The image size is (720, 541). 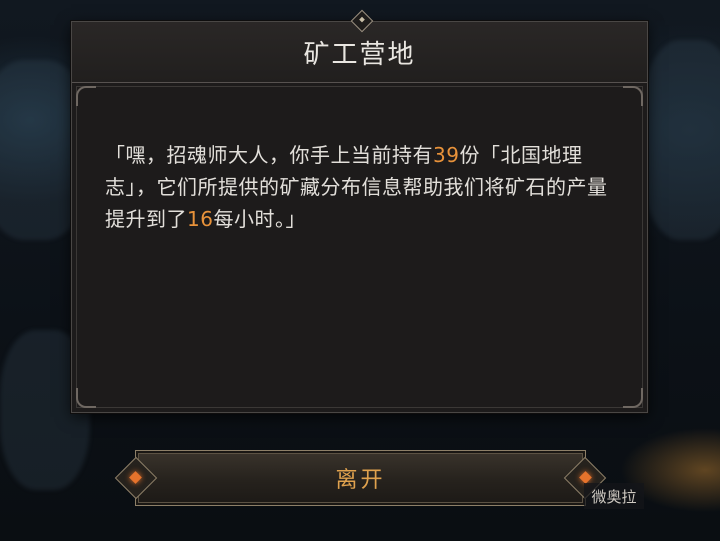 What do you see at coordinates (446, 155) in the screenshot?
I see `book-count: 39` at bounding box center [446, 155].